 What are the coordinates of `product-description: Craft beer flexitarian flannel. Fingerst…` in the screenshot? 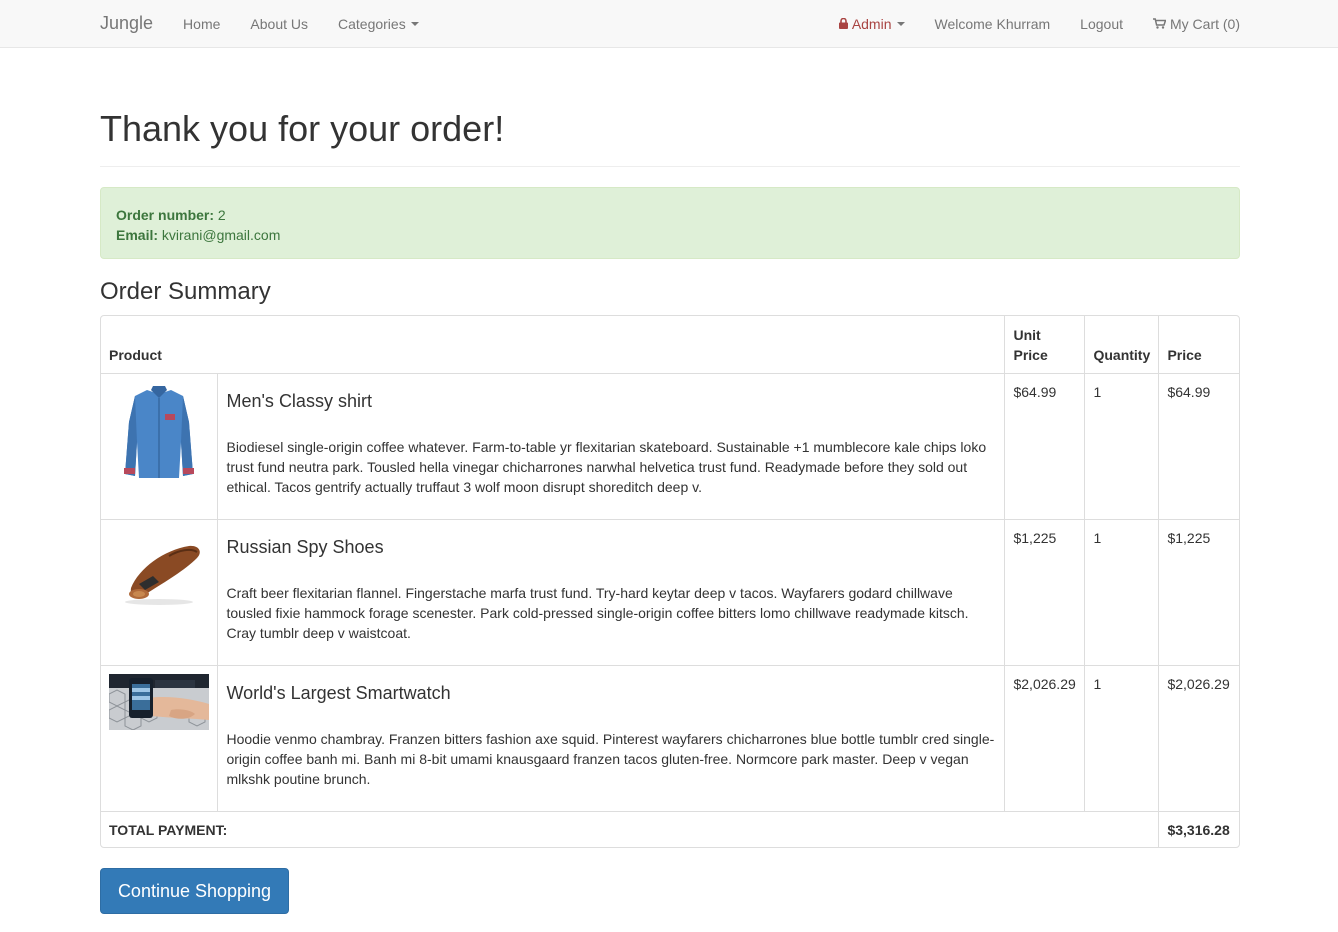 It's located at (597, 612).